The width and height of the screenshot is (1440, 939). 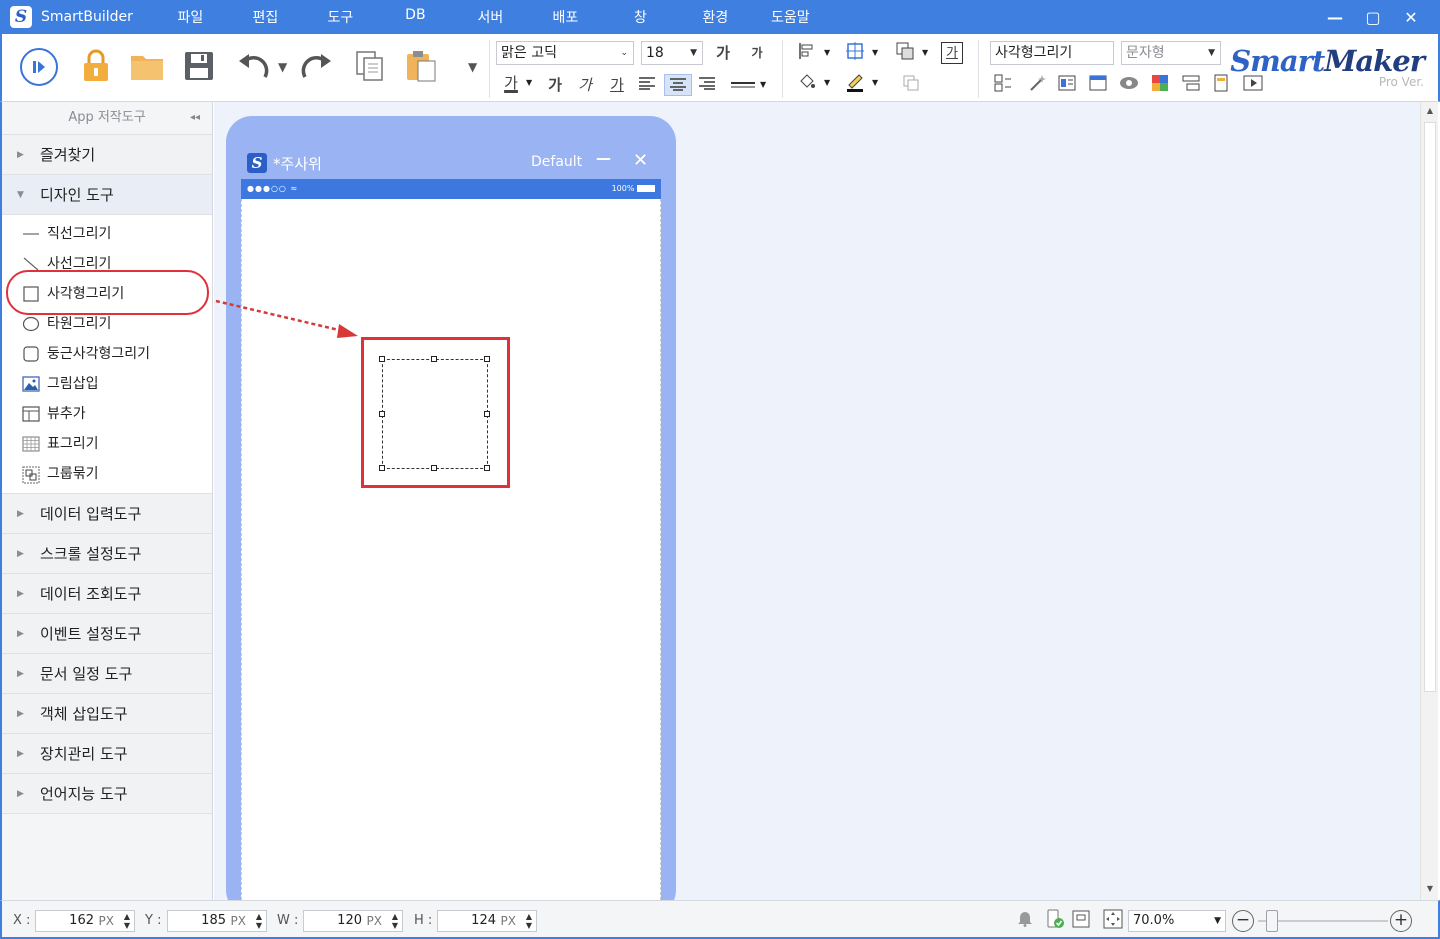 I want to click on align-left-icon, so click(x=647, y=85).